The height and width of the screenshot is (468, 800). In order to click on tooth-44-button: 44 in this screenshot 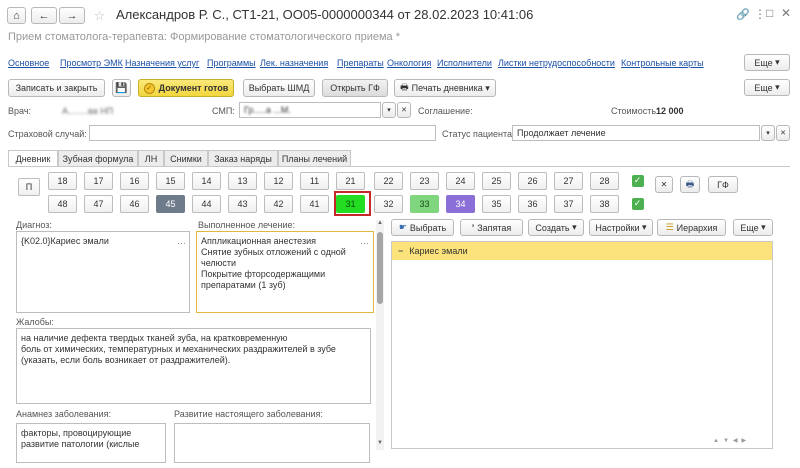, I will do `click(206, 204)`.